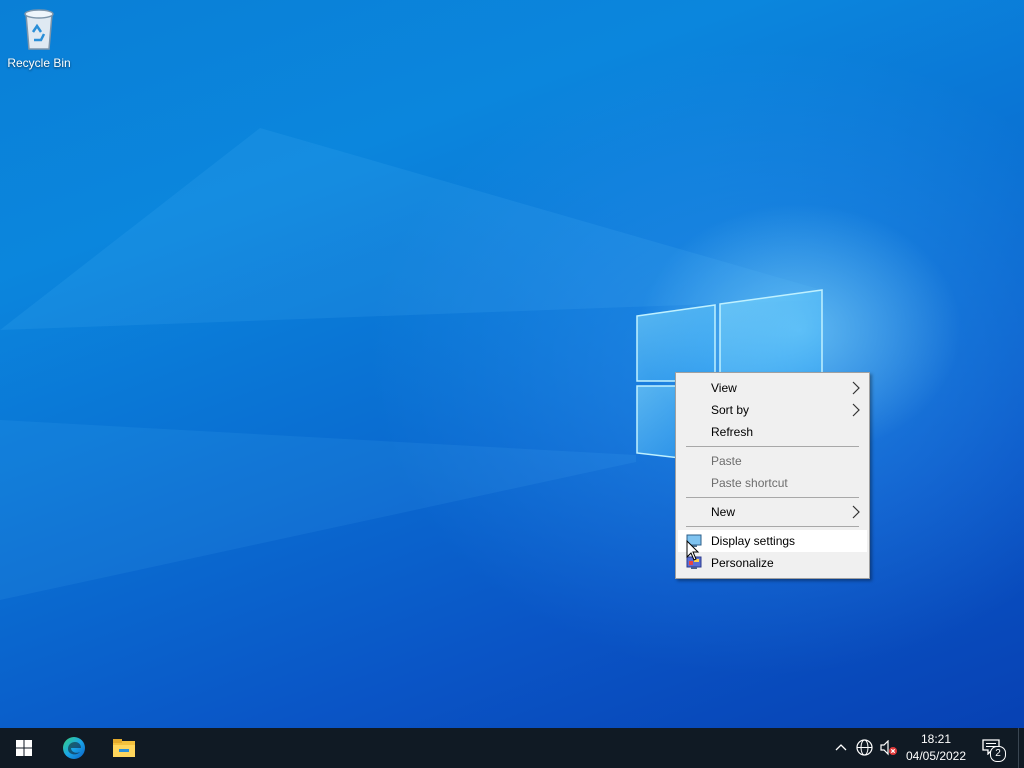 Image resolution: width=1024 pixels, height=768 pixels. I want to click on network-globe-icon, so click(864, 747).